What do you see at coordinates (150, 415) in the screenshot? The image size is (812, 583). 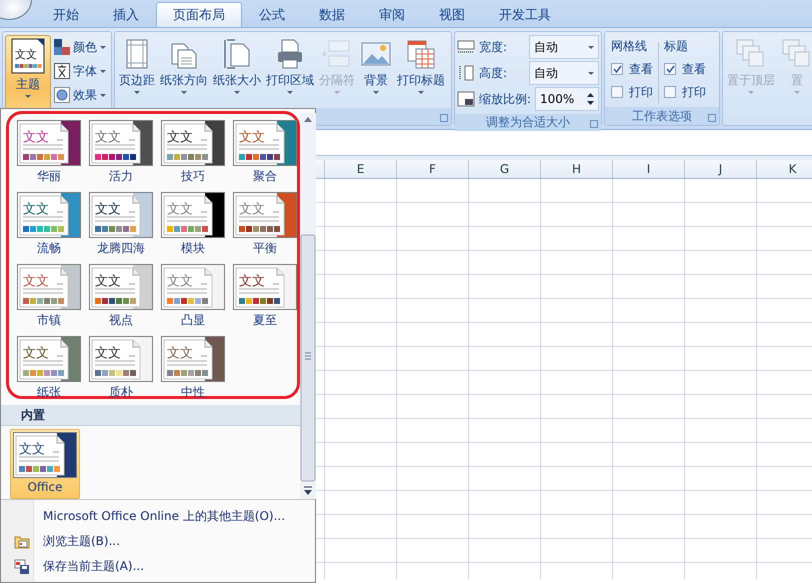 I see `section-header: 内置` at bounding box center [150, 415].